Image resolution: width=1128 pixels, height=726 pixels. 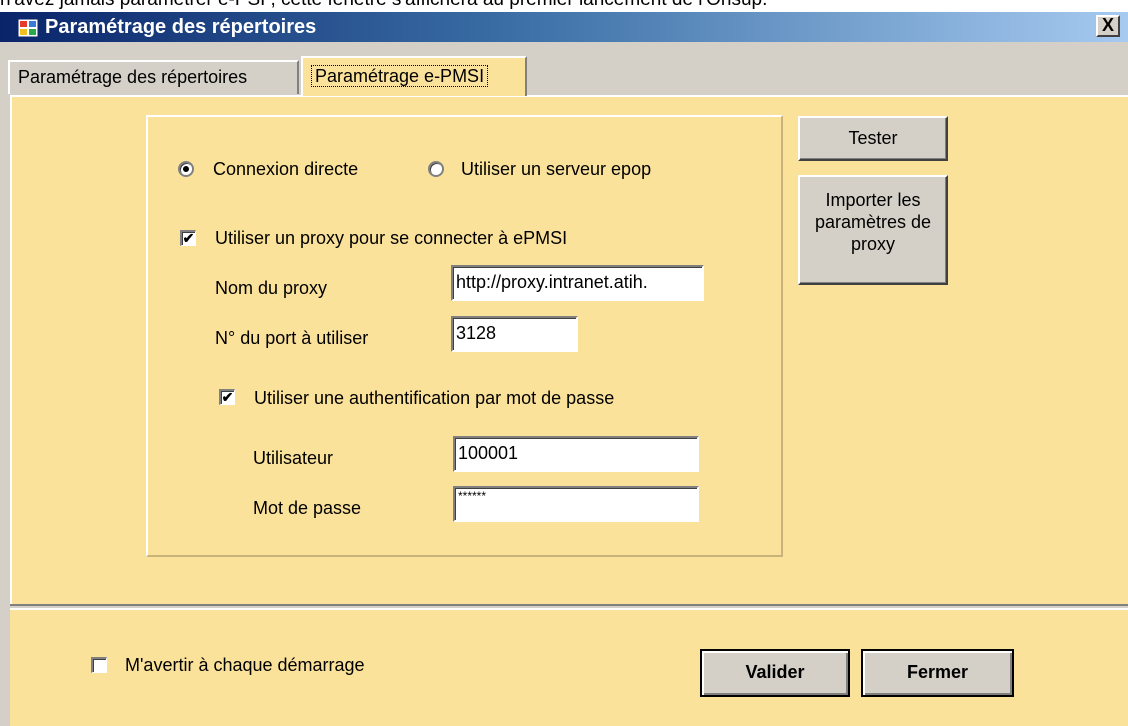 I want to click on tab-directories: Paramétrage des répertoires, so click(x=153, y=77).